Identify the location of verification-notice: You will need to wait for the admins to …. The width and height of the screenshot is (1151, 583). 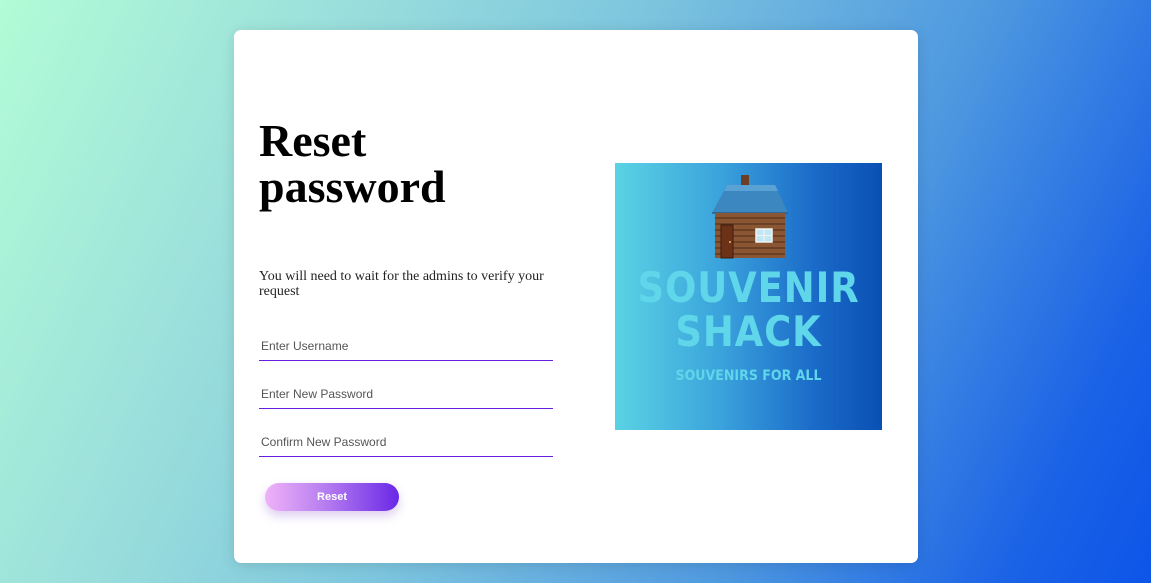
(401, 284).